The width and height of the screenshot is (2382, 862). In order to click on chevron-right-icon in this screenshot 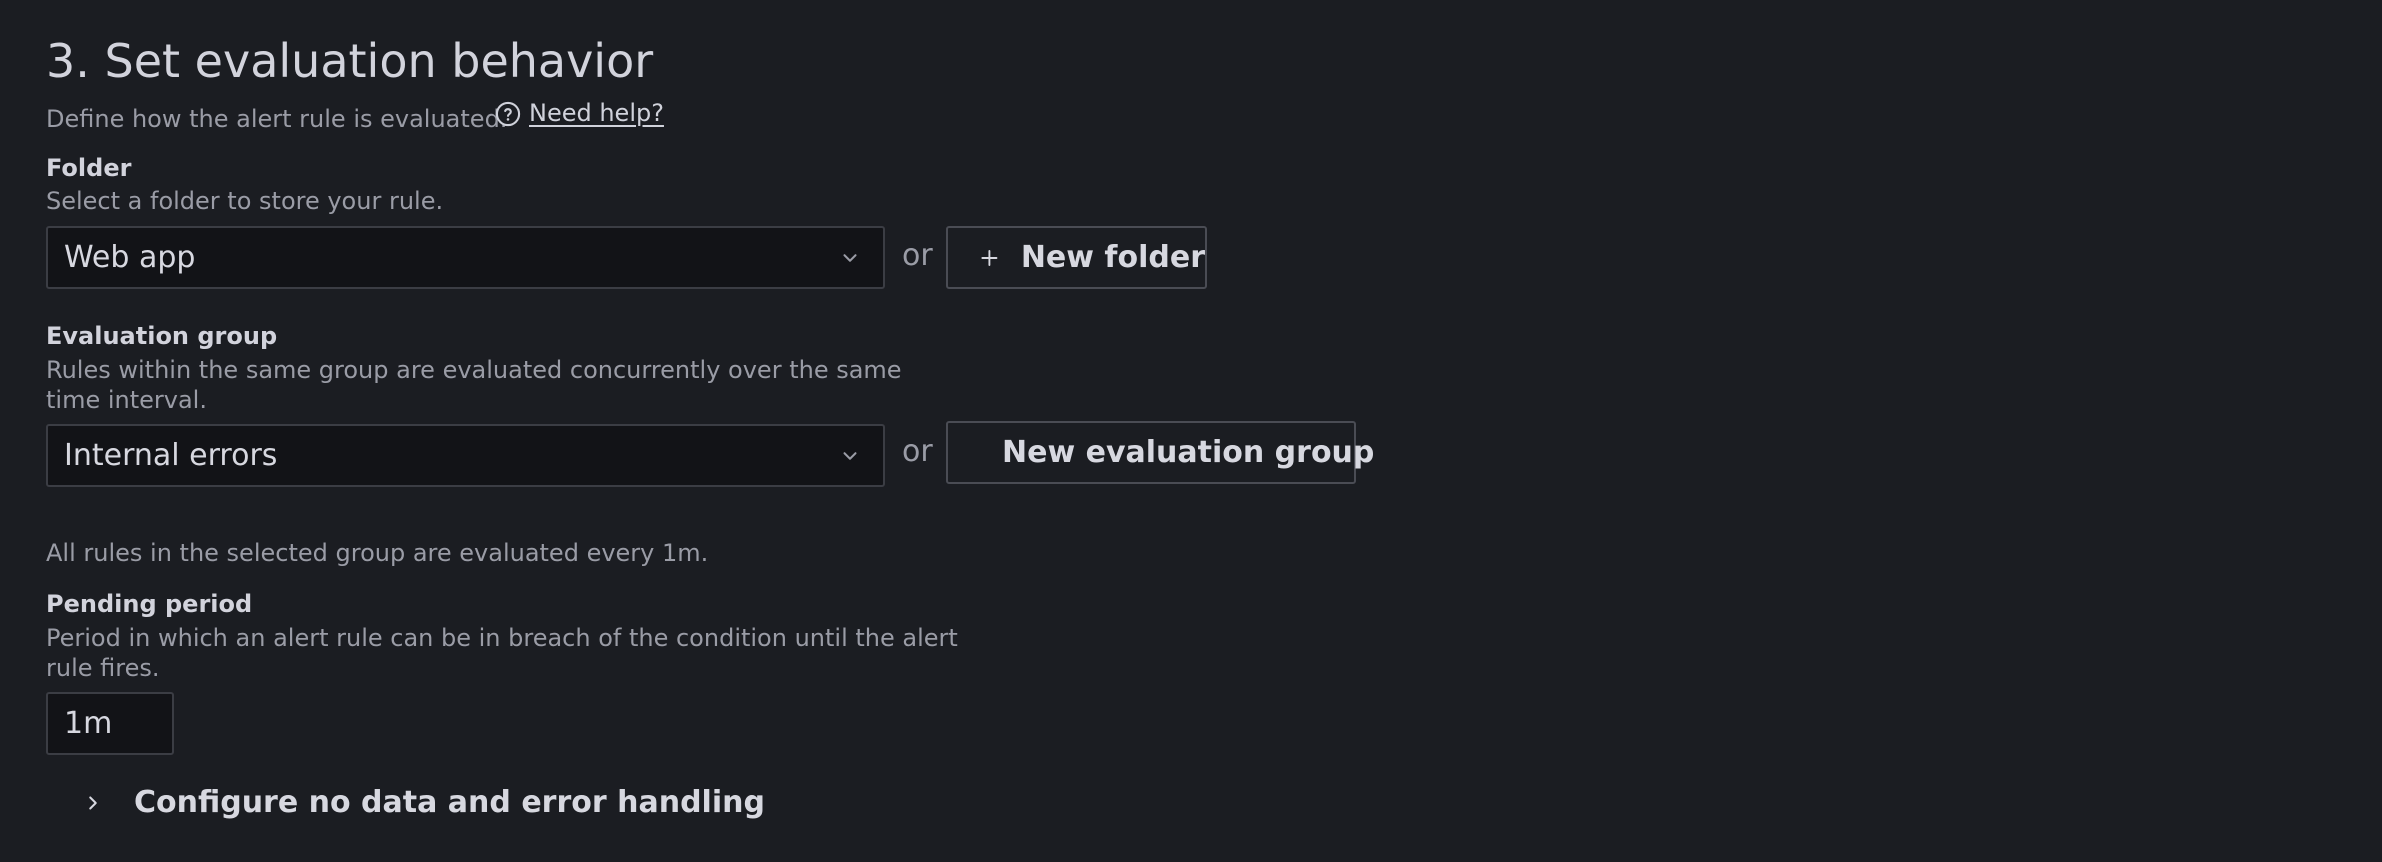, I will do `click(93, 802)`.